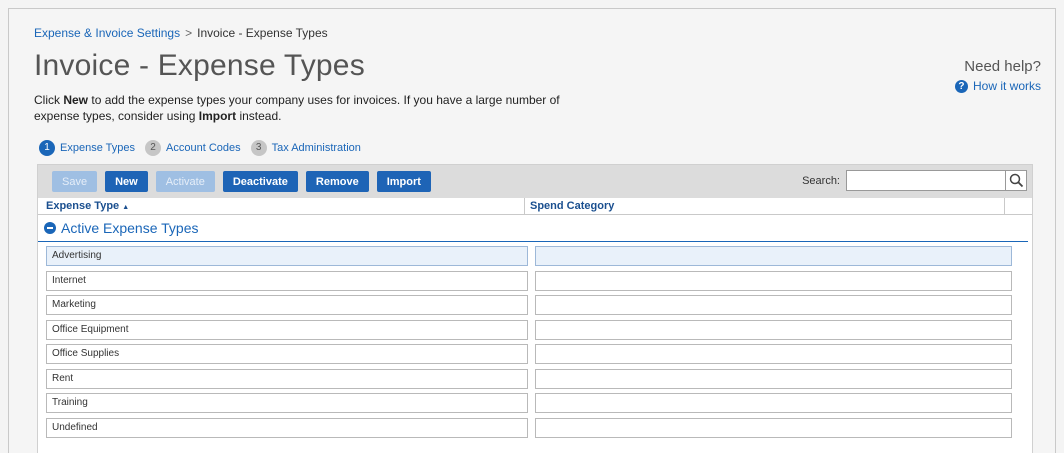 This screenshot has height=453, width=1064. I want to click on step-account-codes: 2 Account Codes, so click(193, 148).